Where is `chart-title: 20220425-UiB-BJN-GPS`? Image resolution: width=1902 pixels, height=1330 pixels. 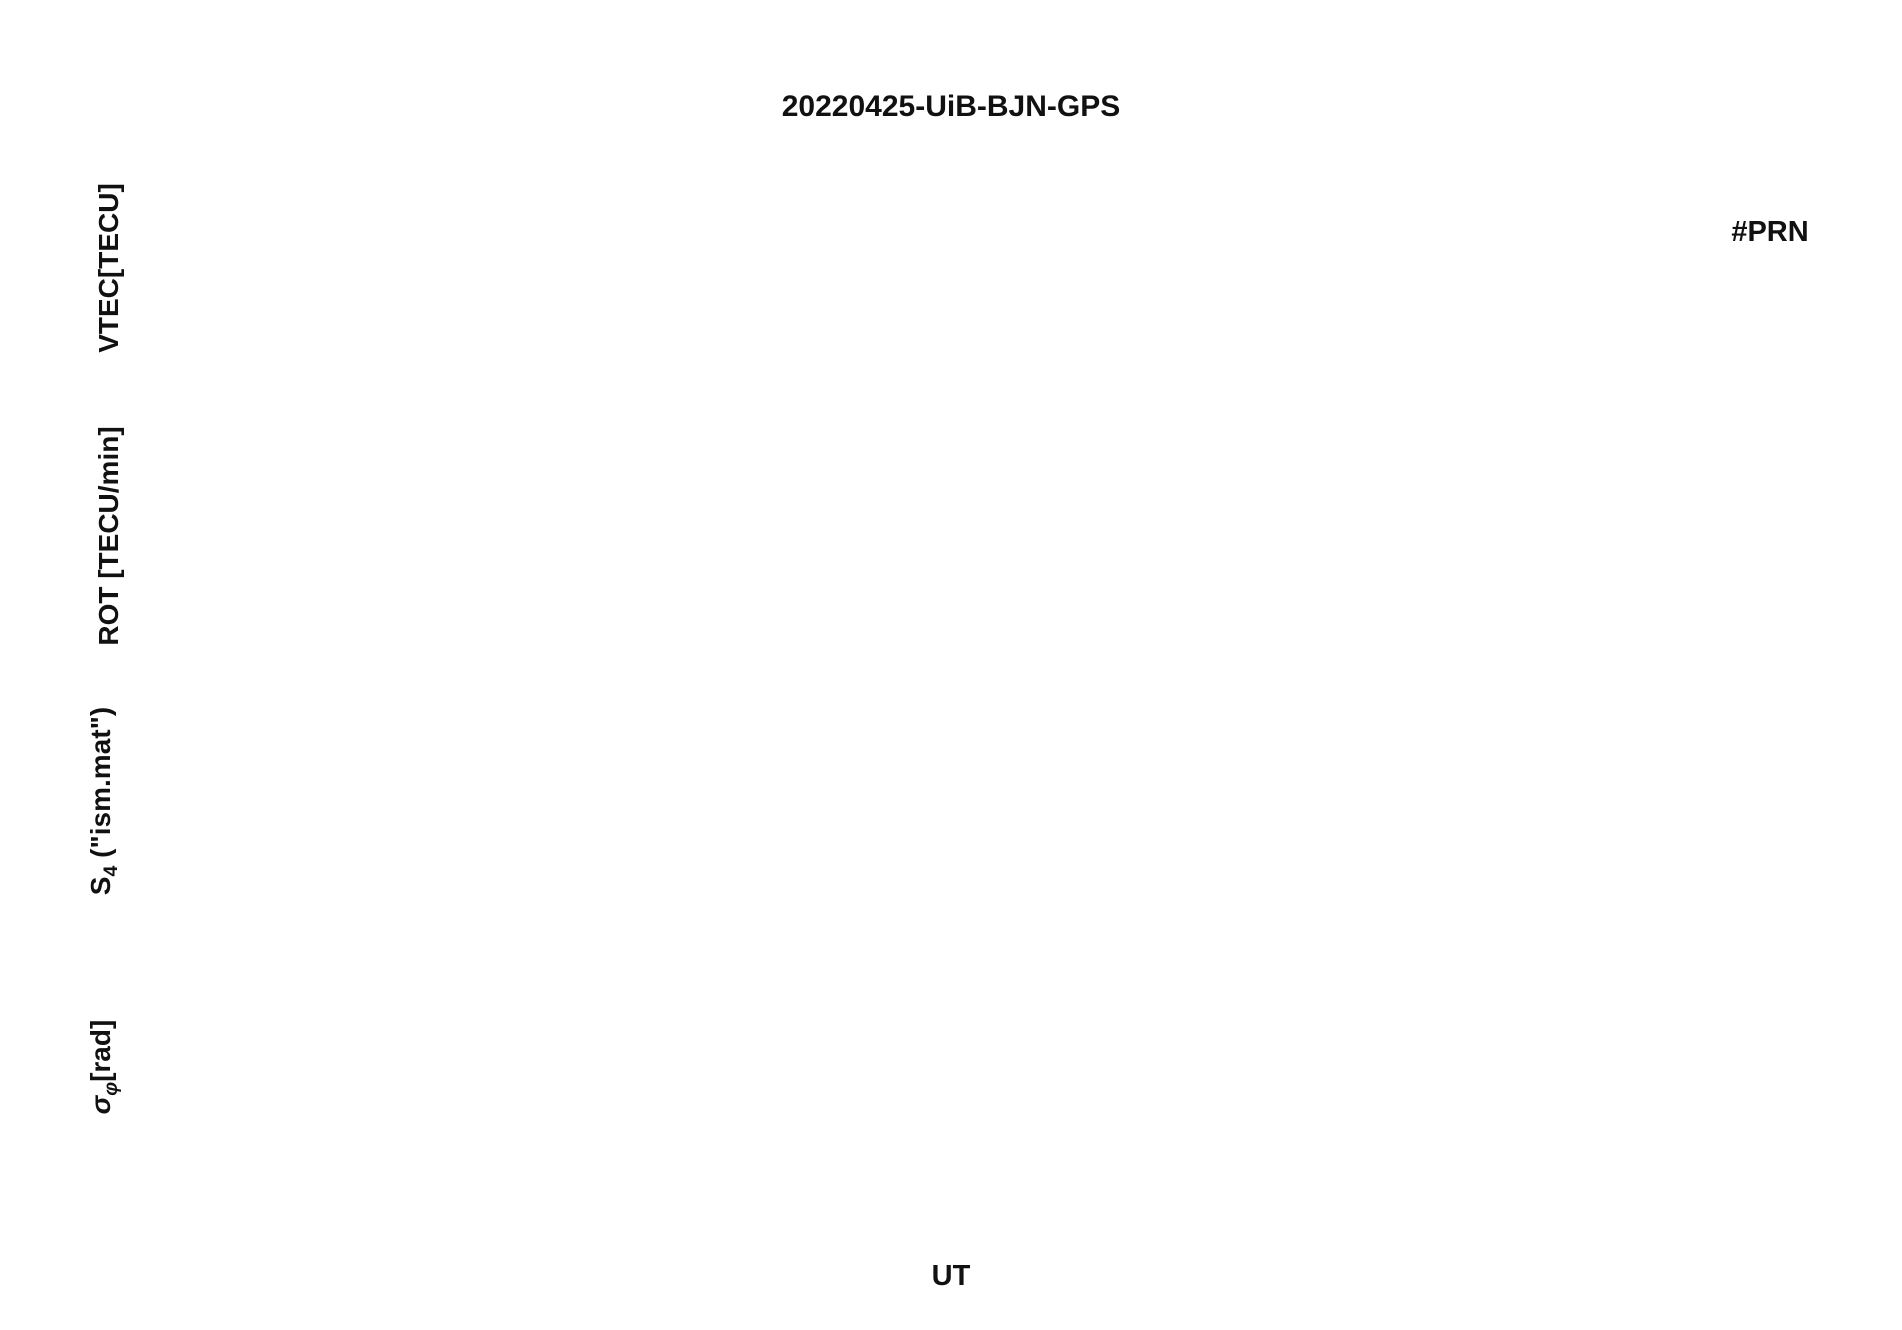
chart-title: 20220425-UiB-BJN-GPS is located at coordinates (951, 106).